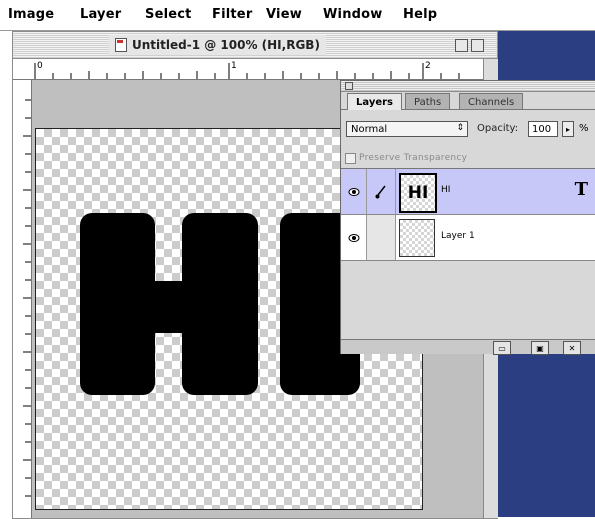 The image size is (595, 519). I want to click on horizontal-ruler: 0 1 2, so click(250, 69).